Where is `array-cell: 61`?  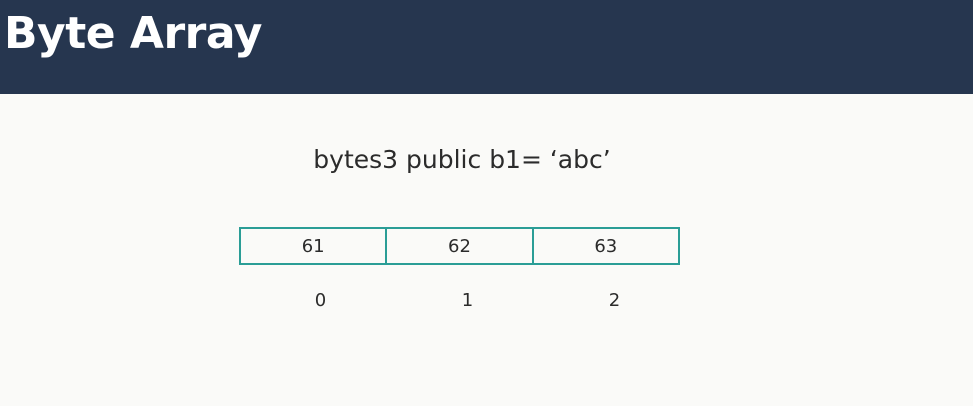 array-cell: 61 is located at coordinates (313, 246).